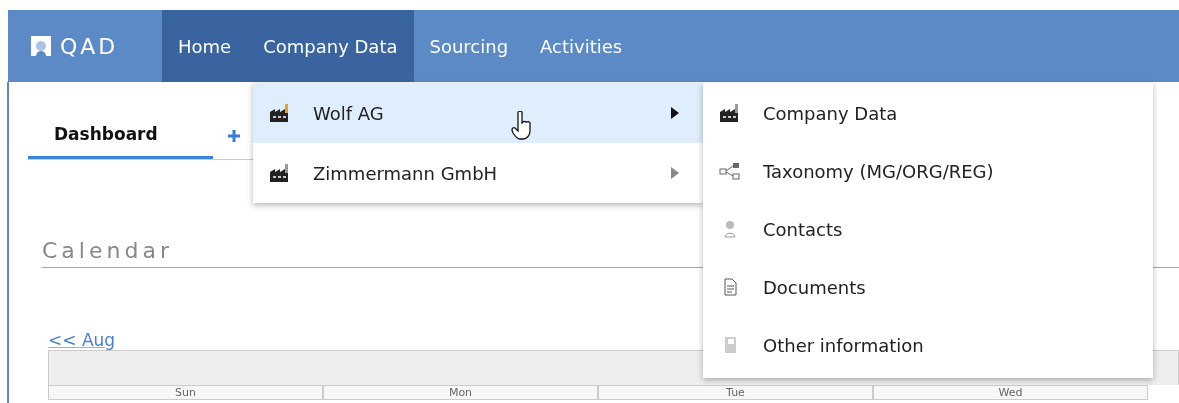  Describe the element at coordinates (234, 135) in the screenshot. I see `add-tab-icon` at that location.